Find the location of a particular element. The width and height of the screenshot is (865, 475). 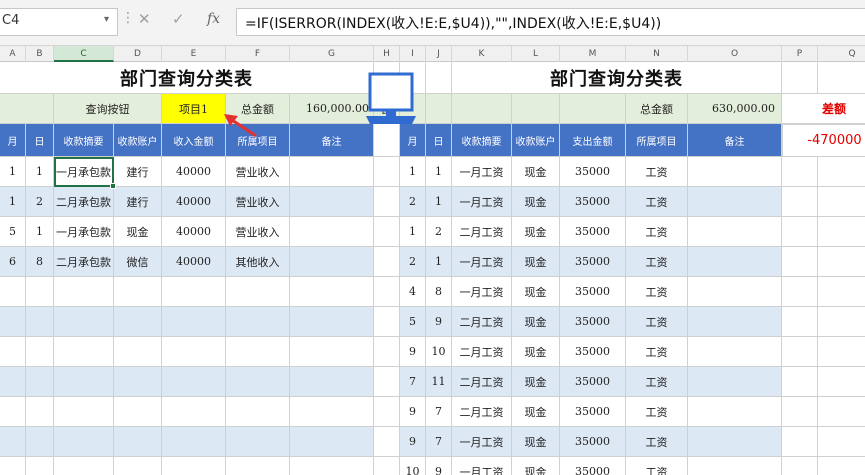

right-data-cell: 11 is located at coordinates (439, 382).